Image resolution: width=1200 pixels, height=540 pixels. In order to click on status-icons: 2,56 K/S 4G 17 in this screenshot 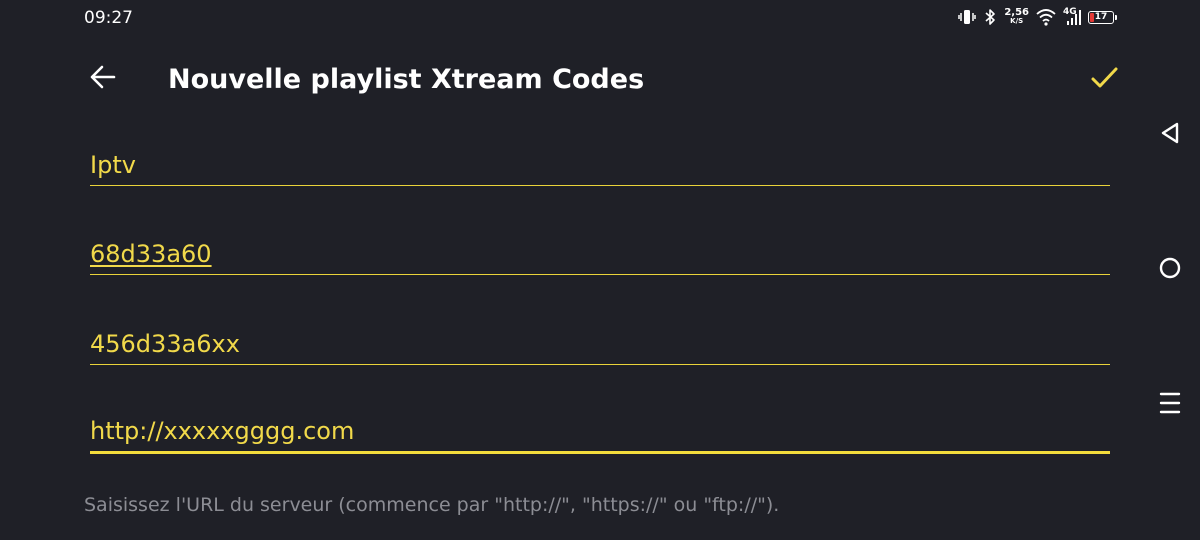, I will do `click(1037, 17)`.